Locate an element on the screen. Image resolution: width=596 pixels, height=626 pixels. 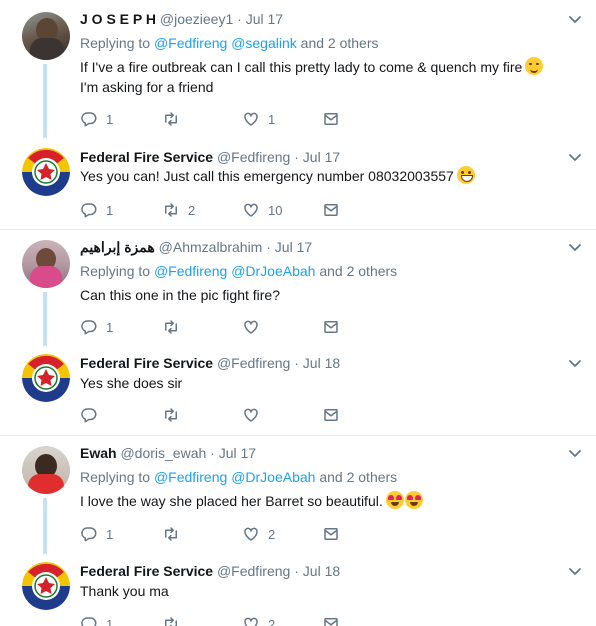
tweet-line: Yes she does sir is located at coordinates (131, 383).